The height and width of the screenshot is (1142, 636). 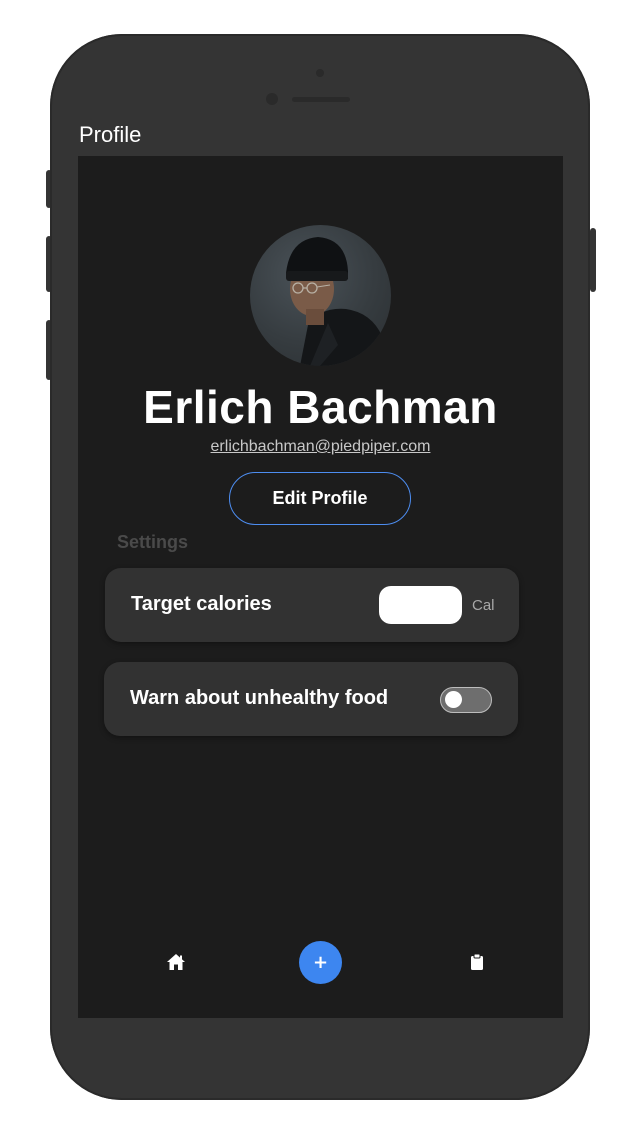 What do you see at coordinates (110, 134) in the screenshot?
I see `page-title: Profile` at bounding box center [110, 134].